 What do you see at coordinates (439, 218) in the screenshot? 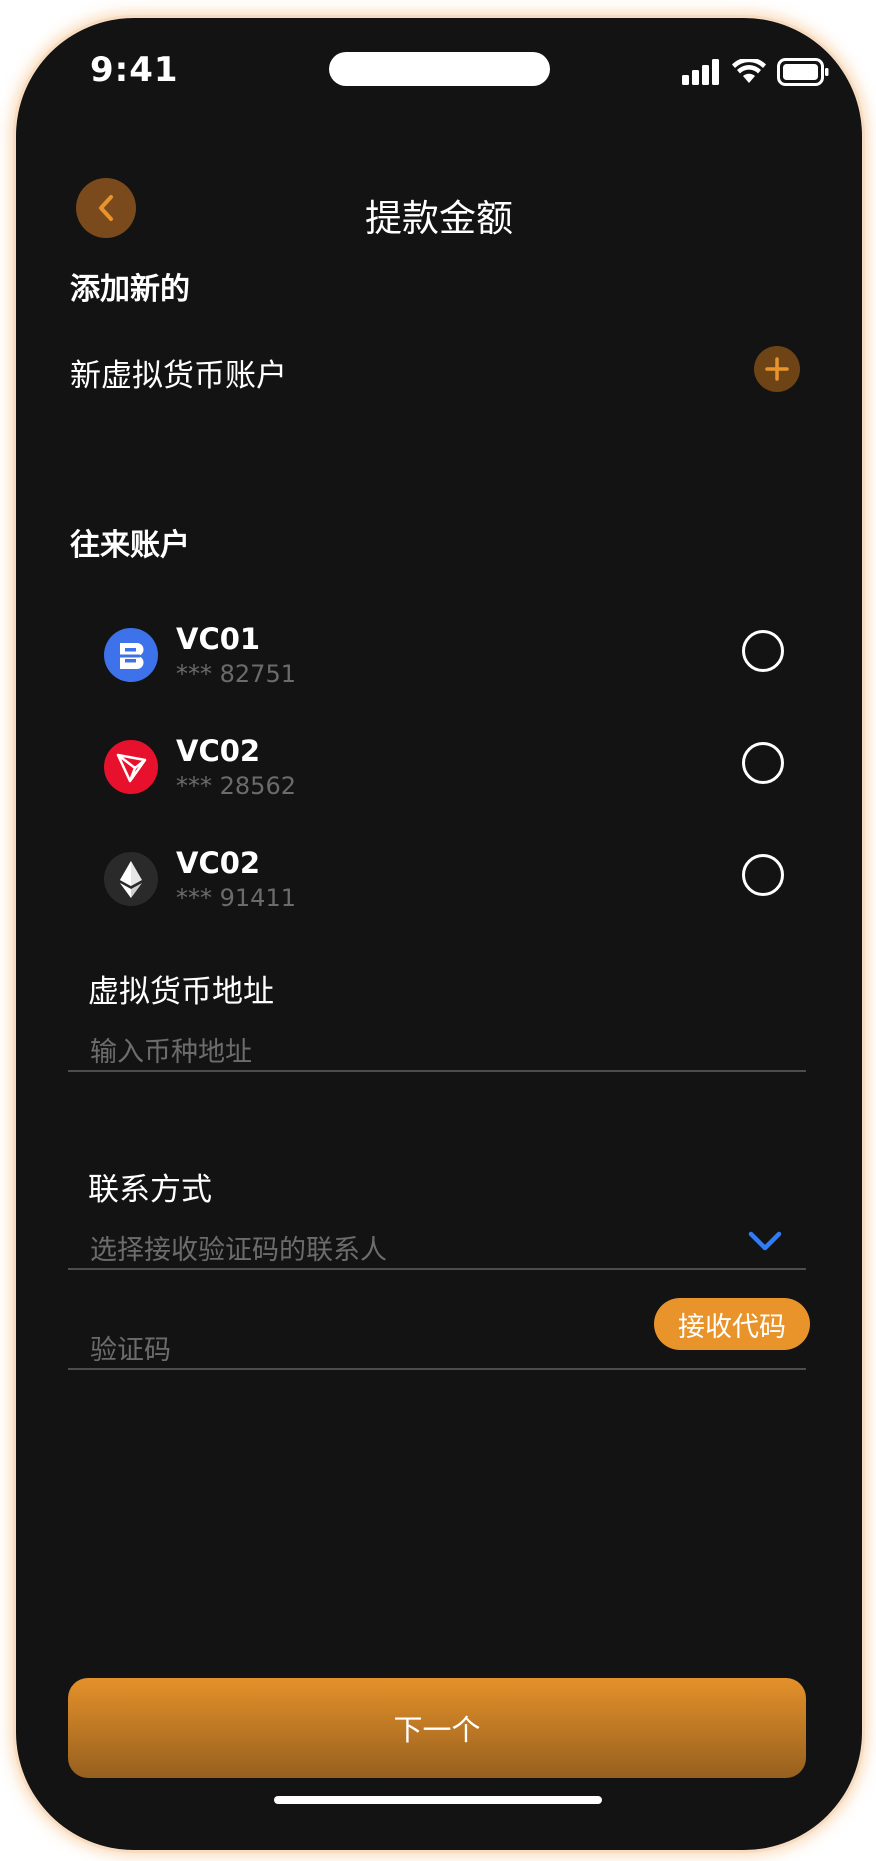
I see `page-title: 提款金额` at bounding box center [439, 218].